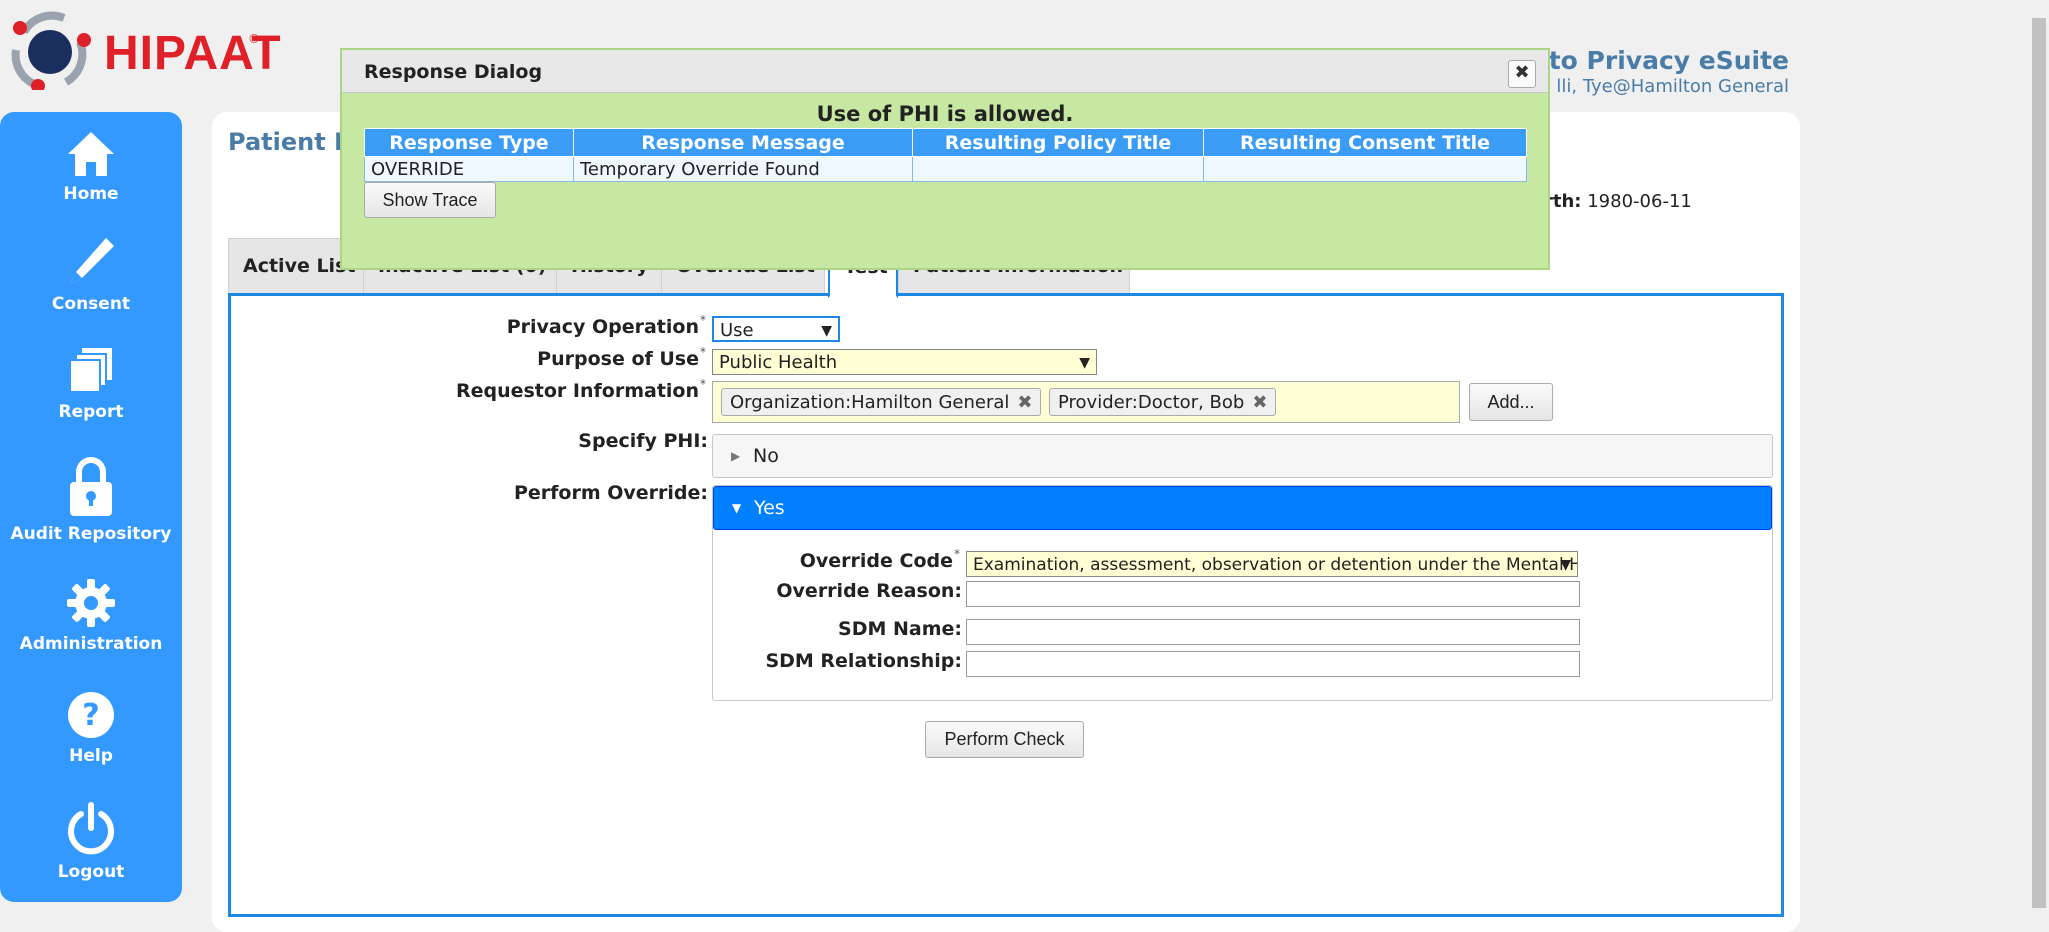  What do you see at coordinates (610, 493) in the screenshot?
I see `perform-override-label: Perform Override:` at bounding box center [610, 493].